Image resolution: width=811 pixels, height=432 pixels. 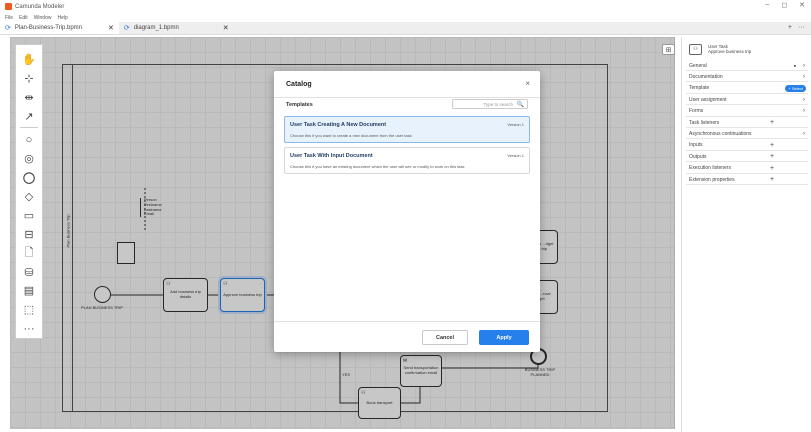 What do you see at coordinates (29, 116) in the screenshot?
I see `connect-tool-icon: ↗` at bounding box center [29, 116].